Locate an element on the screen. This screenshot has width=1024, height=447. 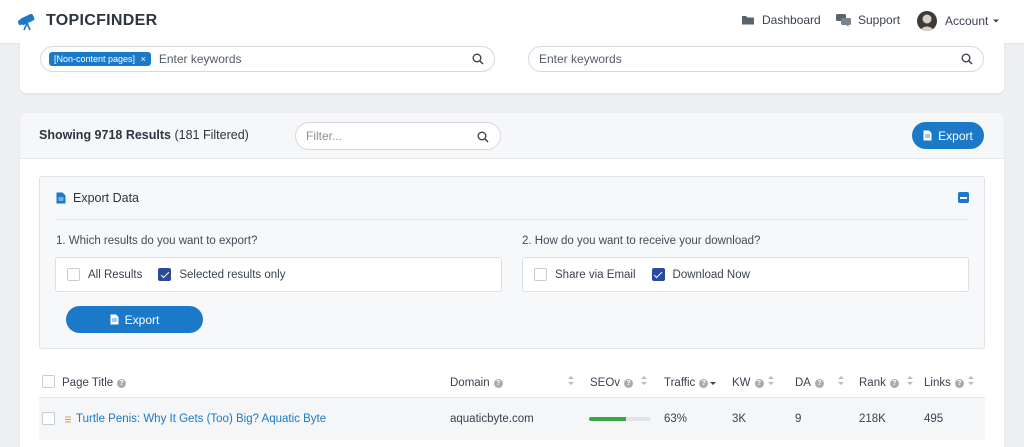
download-now-label: Download Now is located at coordinates (711, 274).